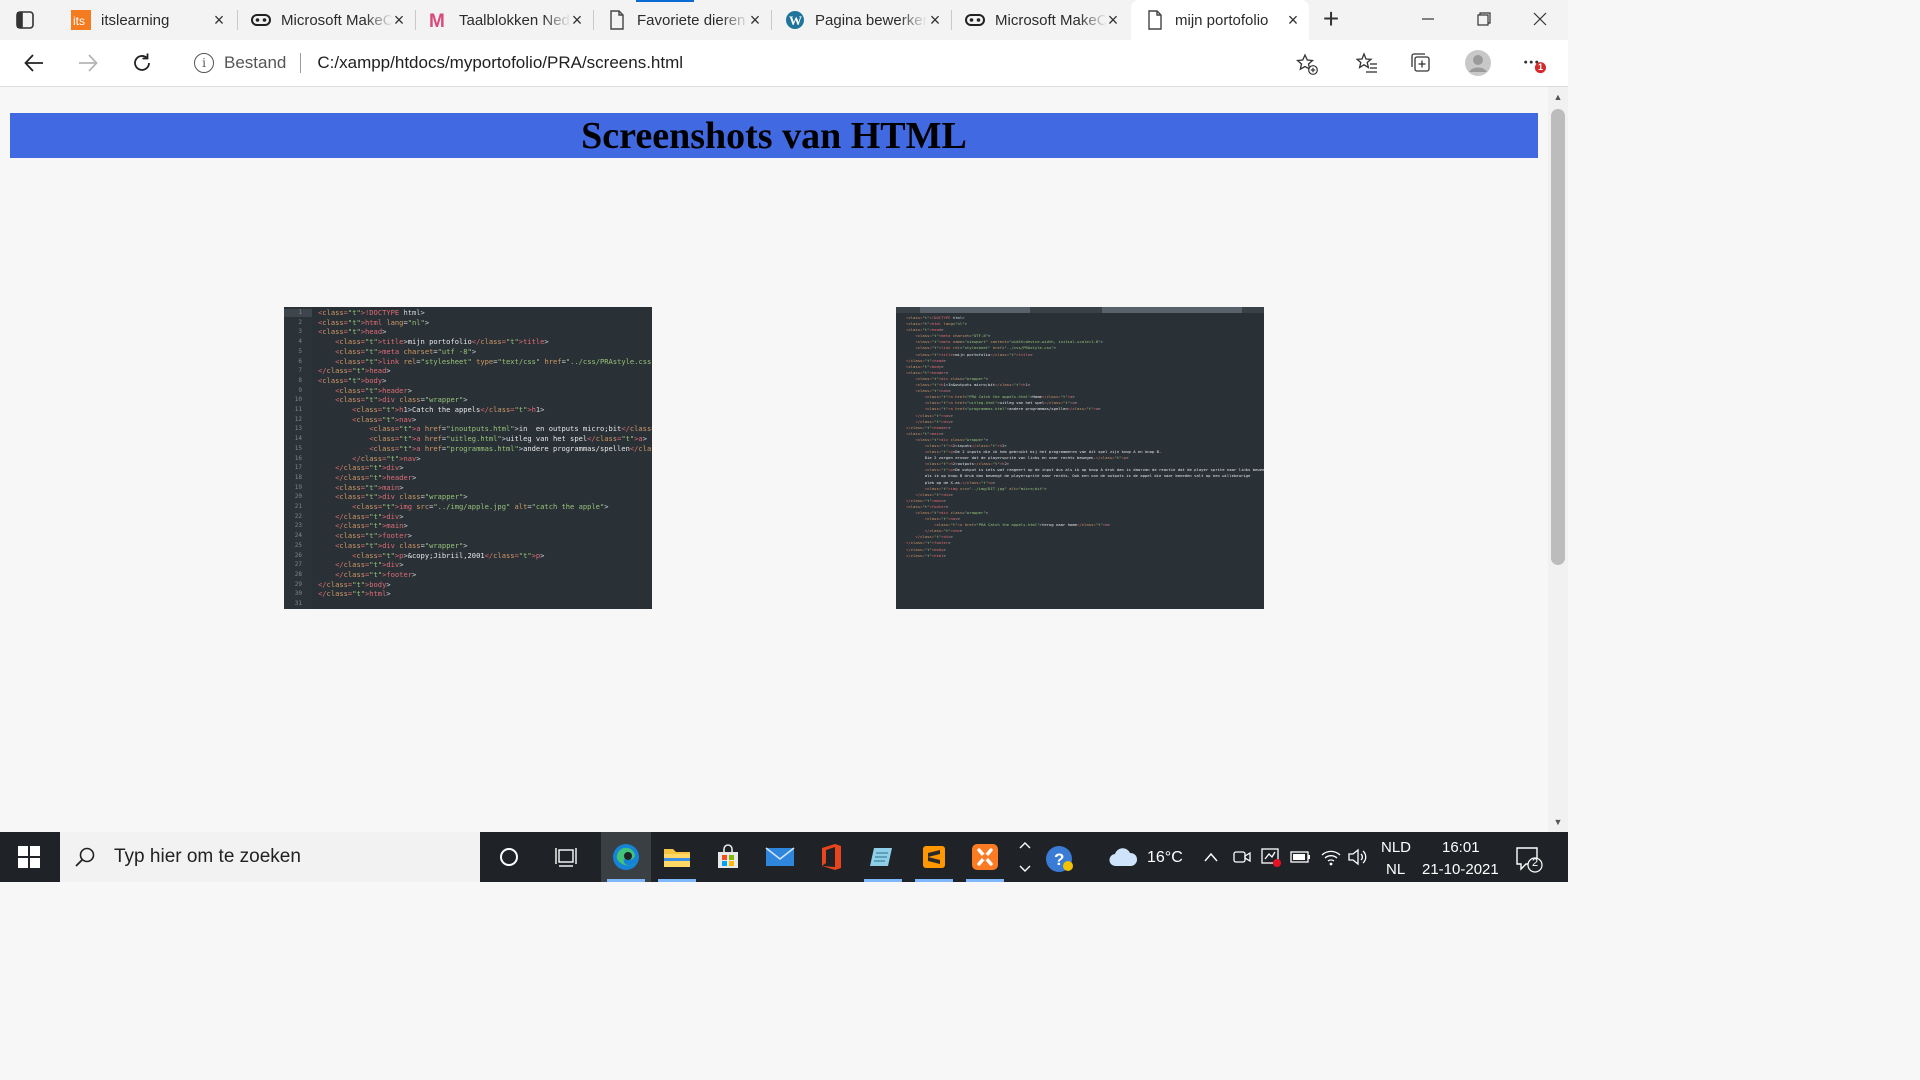  Describe the element at coordinates (1396, 847) in the screenshot. I see `language-primary: NLD` at that location.